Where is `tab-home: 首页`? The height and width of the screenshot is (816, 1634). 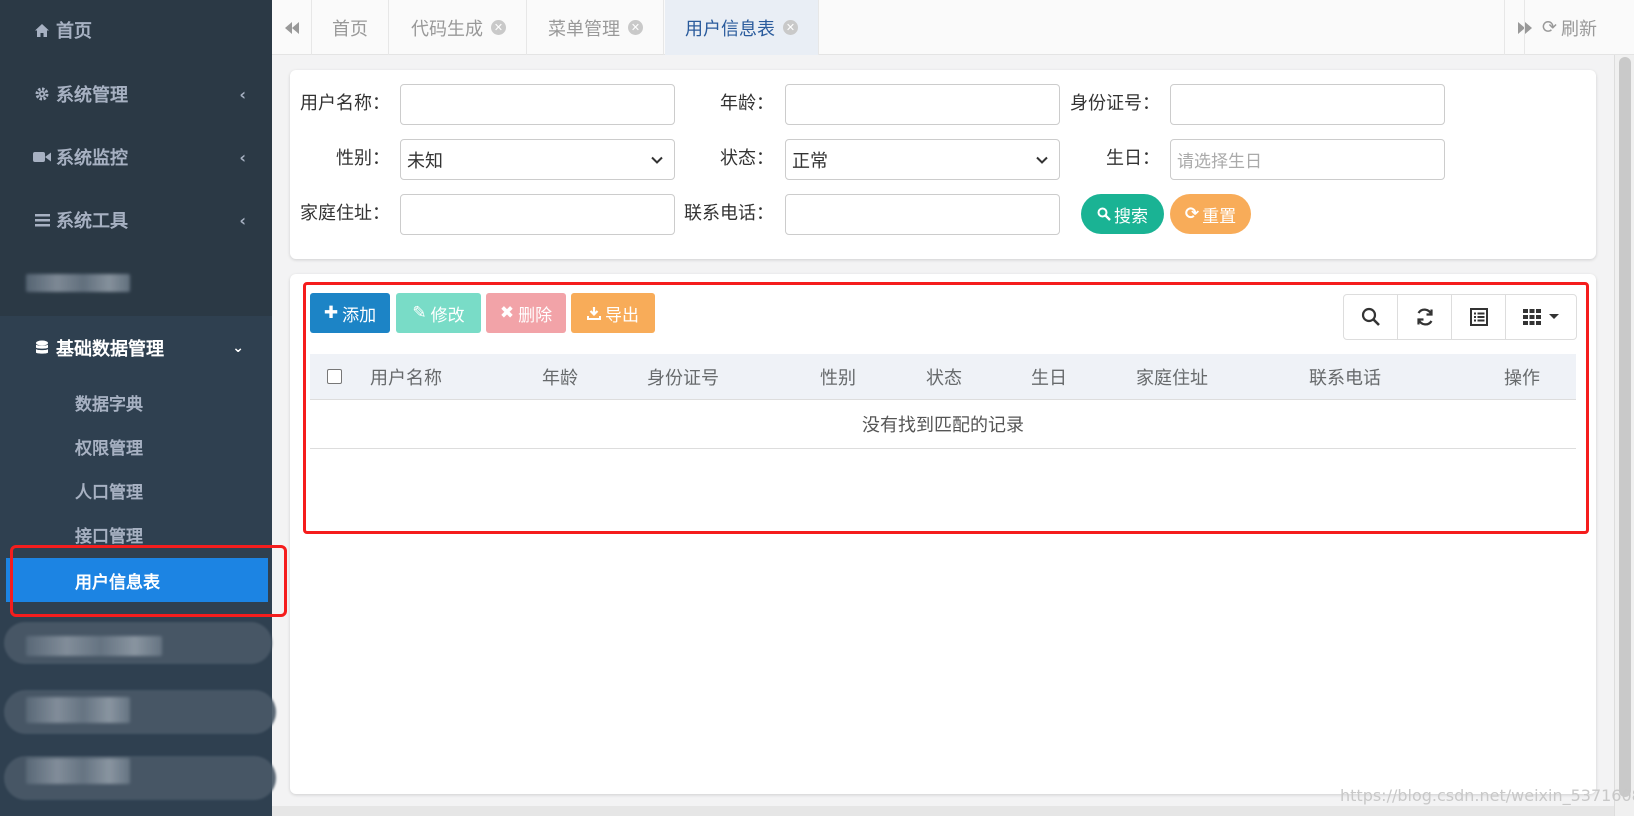 tab-home: 首页 is located at coordinates (350, 27).